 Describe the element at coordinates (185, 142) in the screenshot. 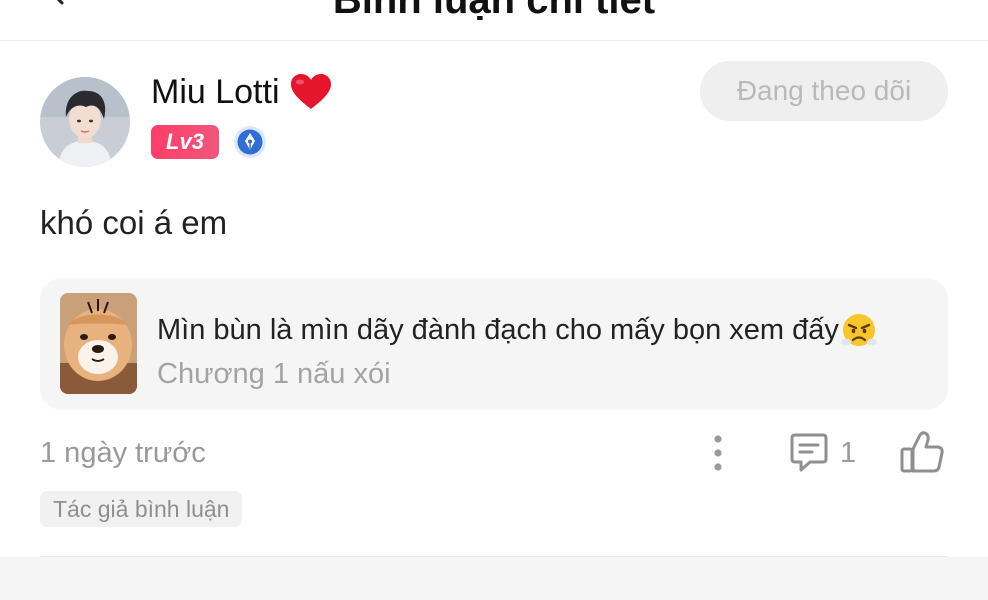

I see `level-badge: Lv3` at that location.